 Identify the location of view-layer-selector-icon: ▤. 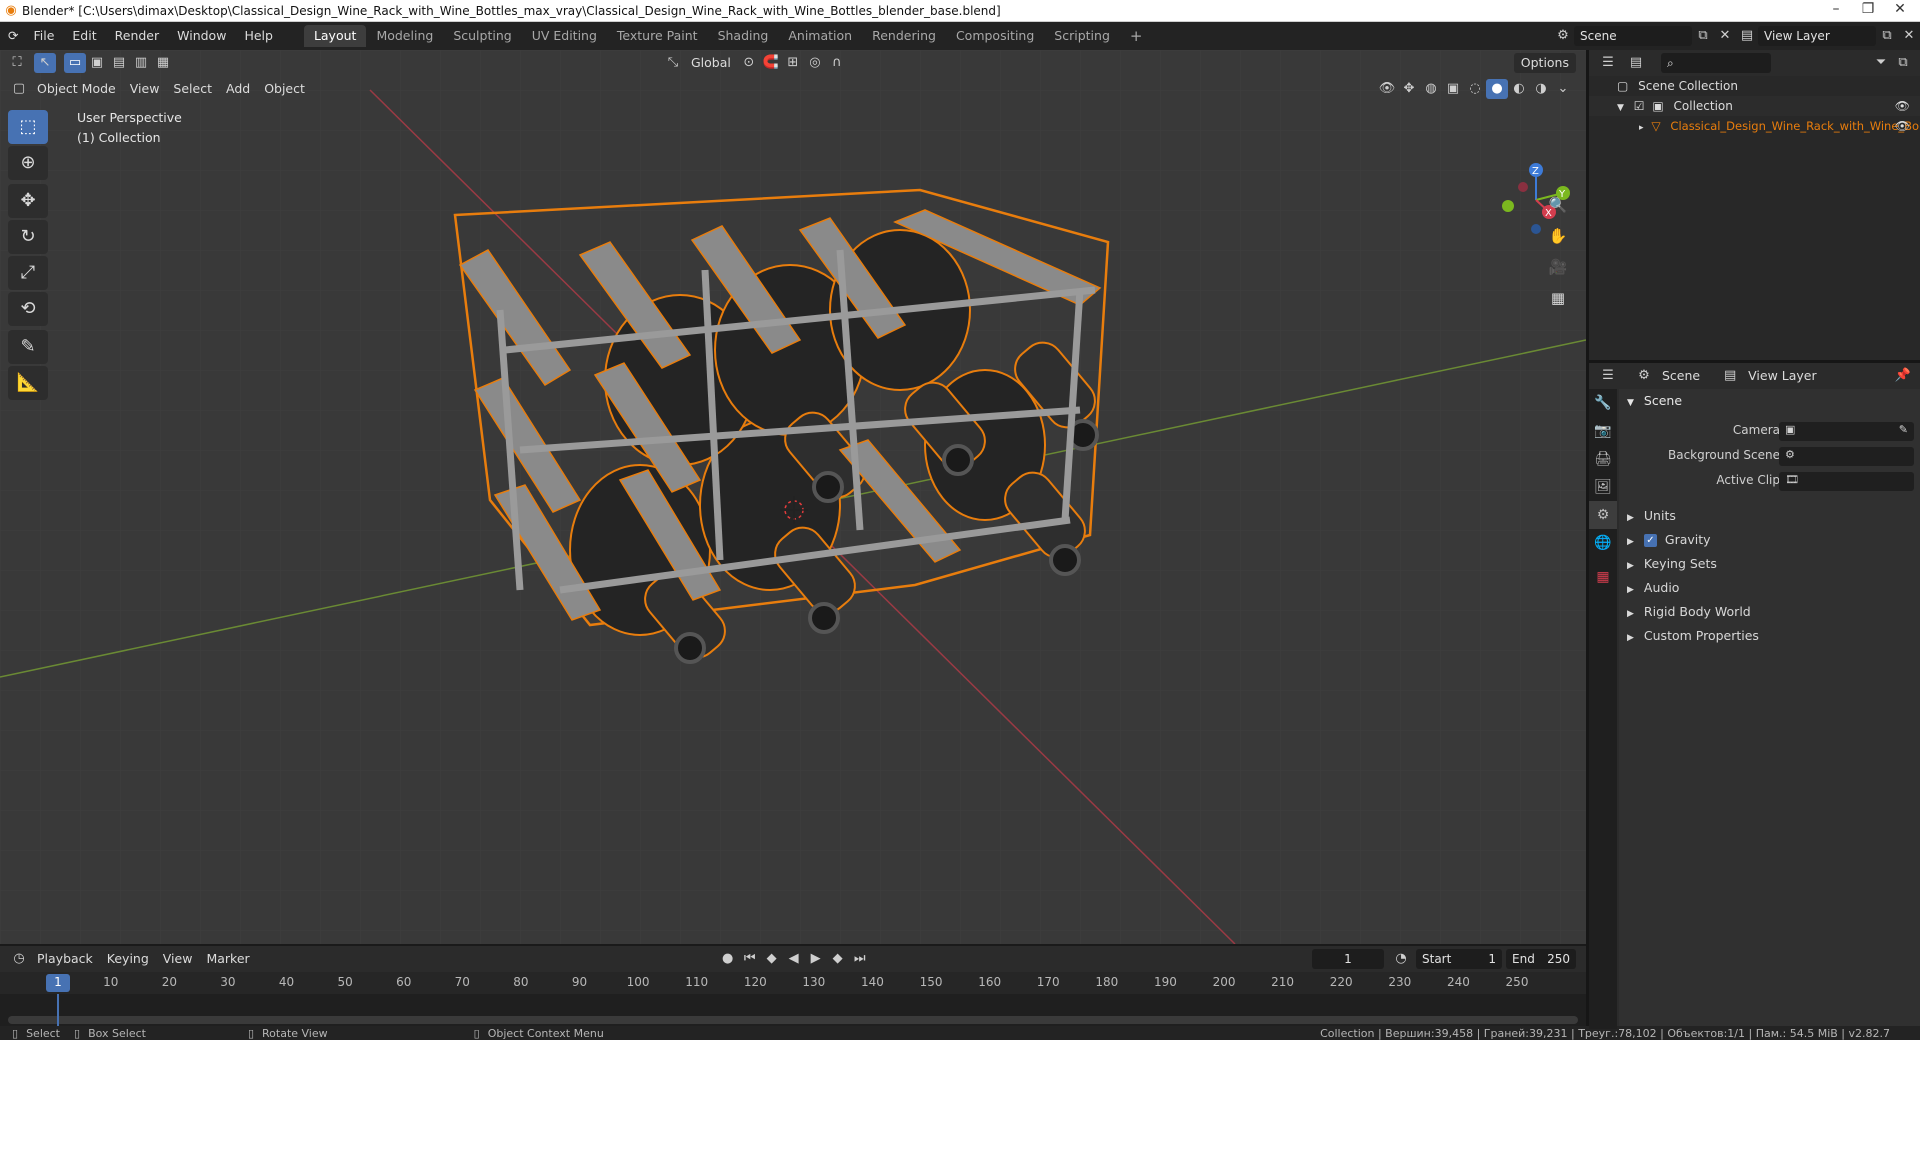
(1747, 36).